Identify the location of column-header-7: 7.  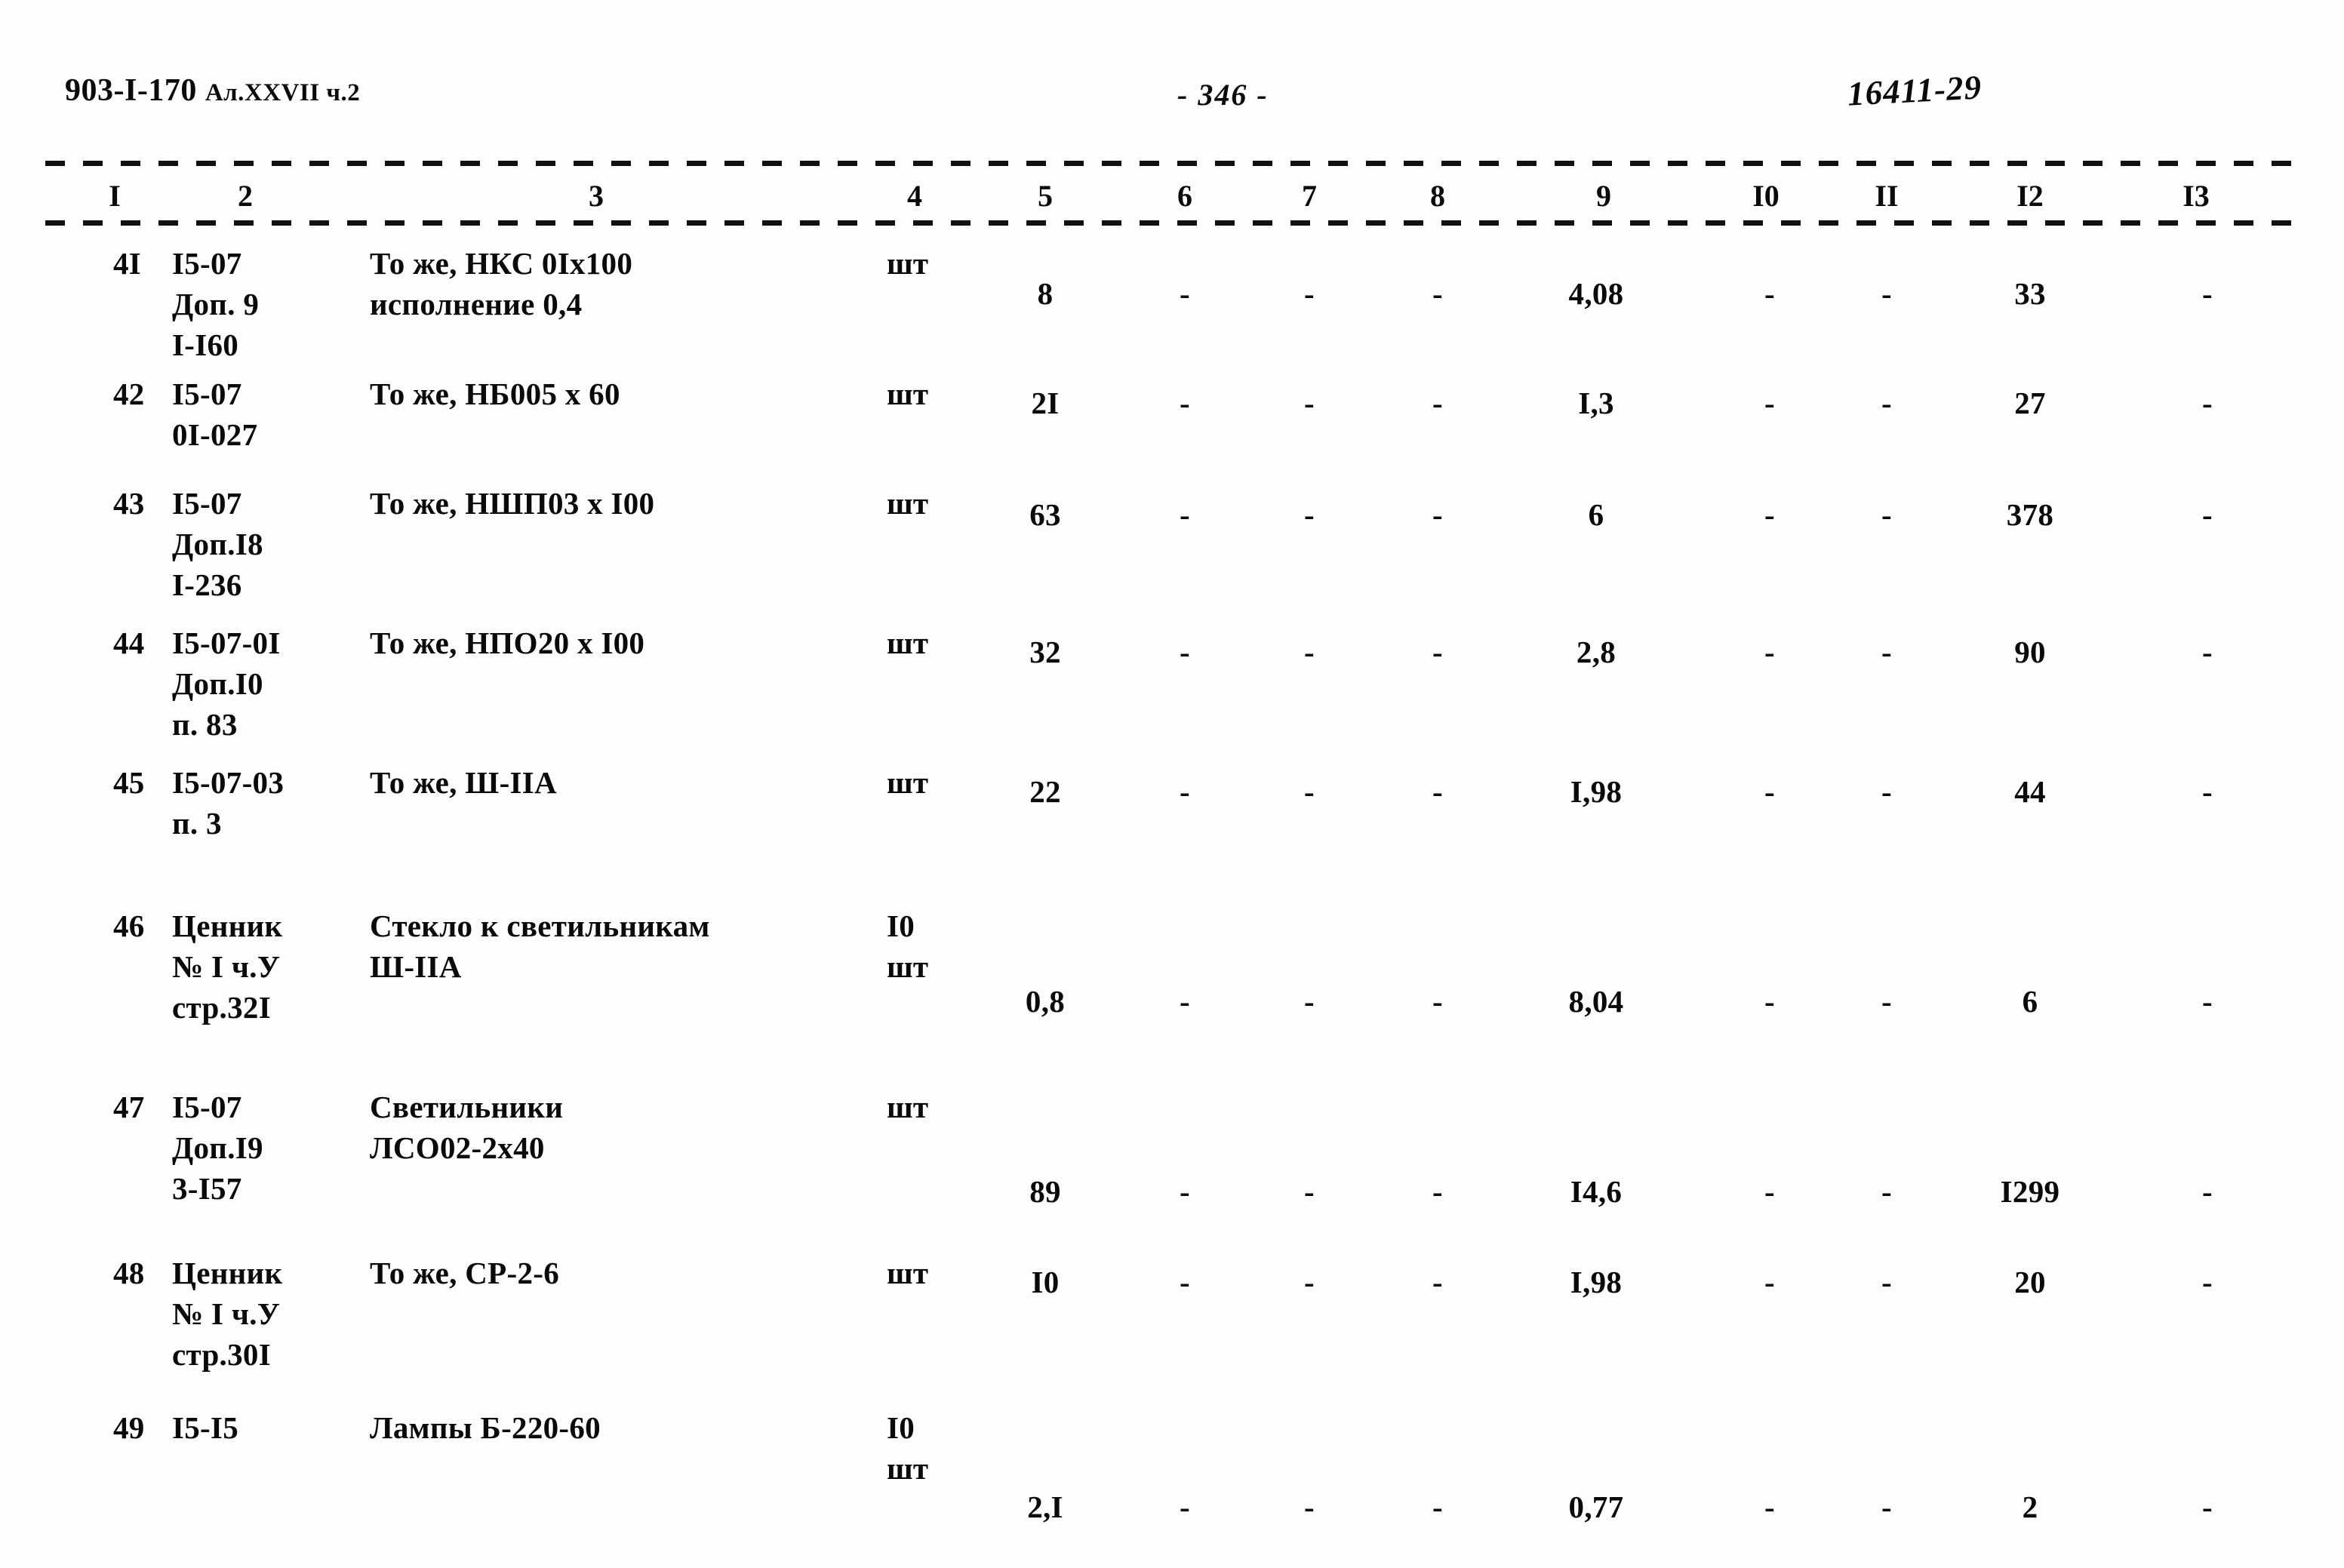
(1309, 196).